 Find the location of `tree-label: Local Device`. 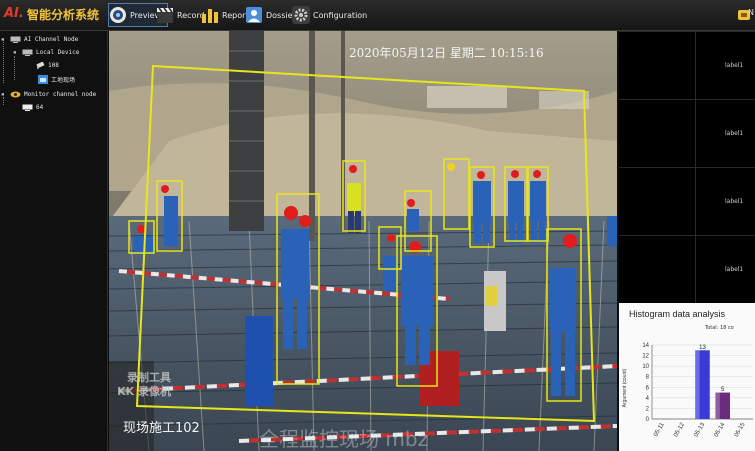

tree-label: Local Device is located at coordinates (58, 52).